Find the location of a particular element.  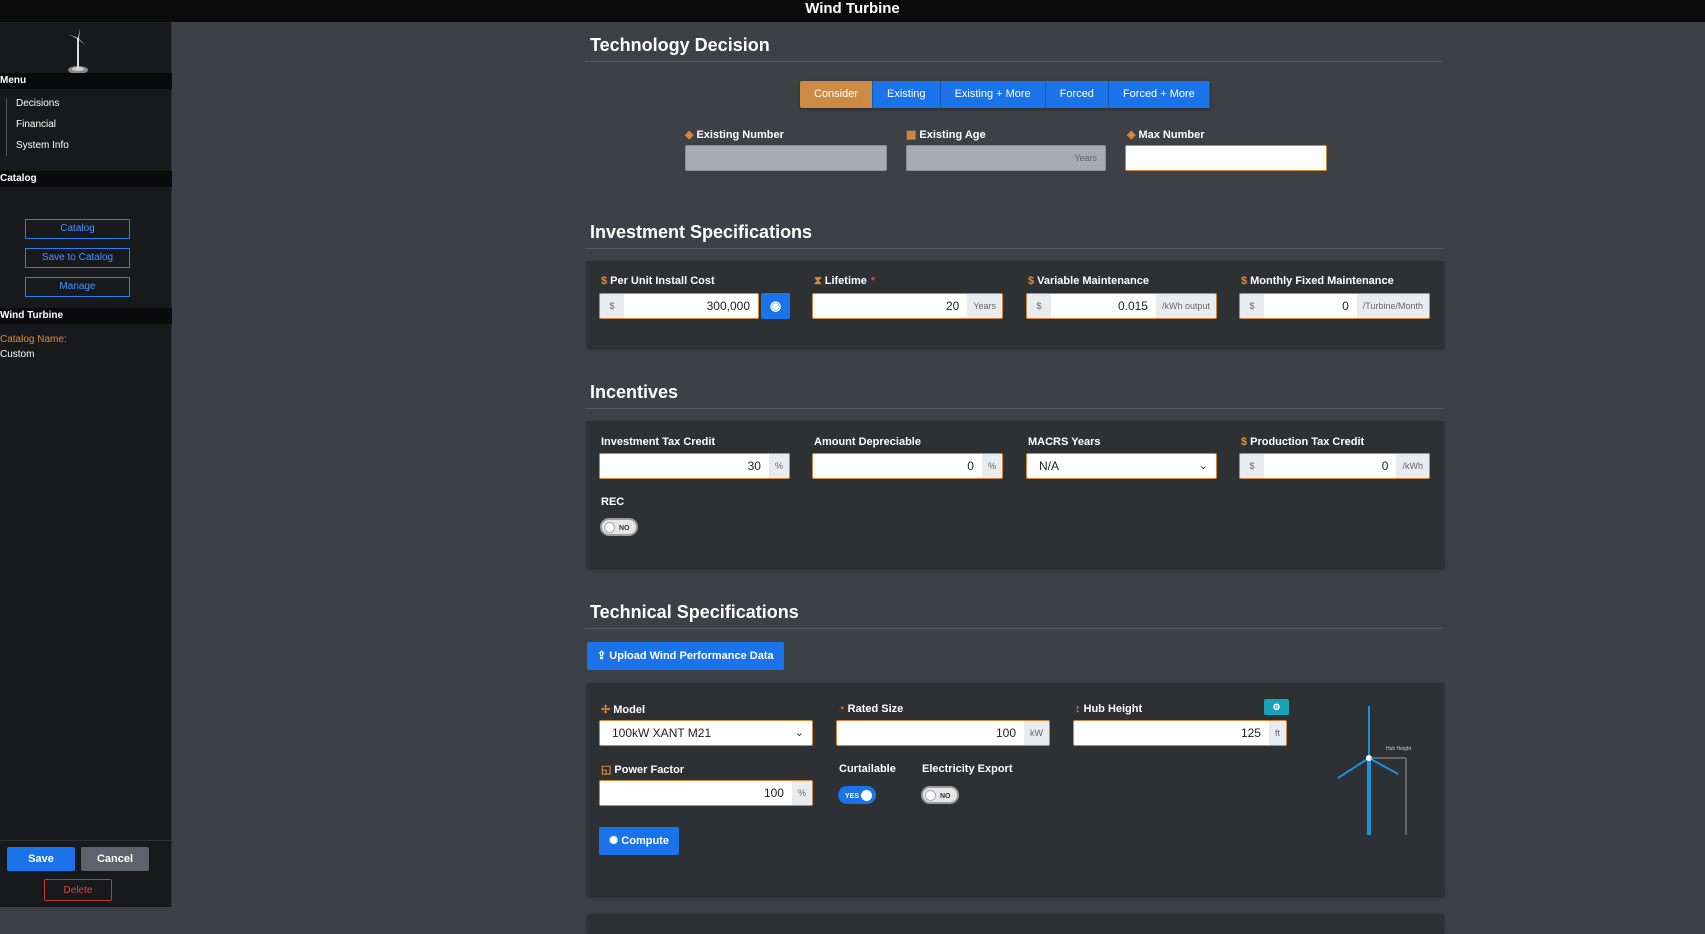

power-factor-label: ◱ Power Factor is located at coordinates (643, 770).